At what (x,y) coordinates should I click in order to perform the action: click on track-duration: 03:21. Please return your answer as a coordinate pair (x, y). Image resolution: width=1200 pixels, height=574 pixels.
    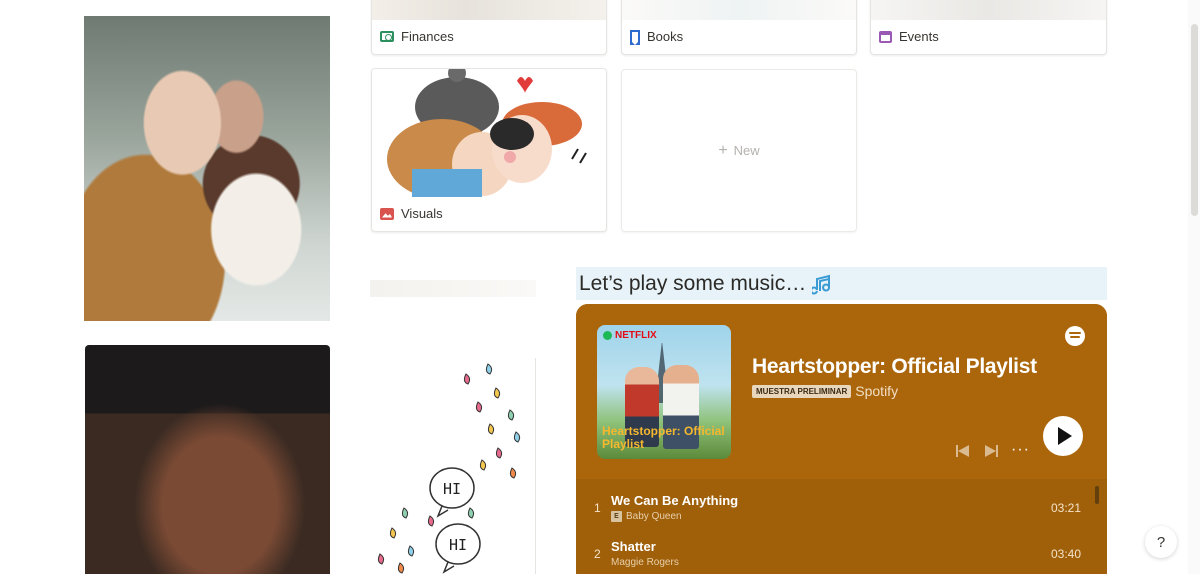
    Looking at the image, I should click on (1065, 508).